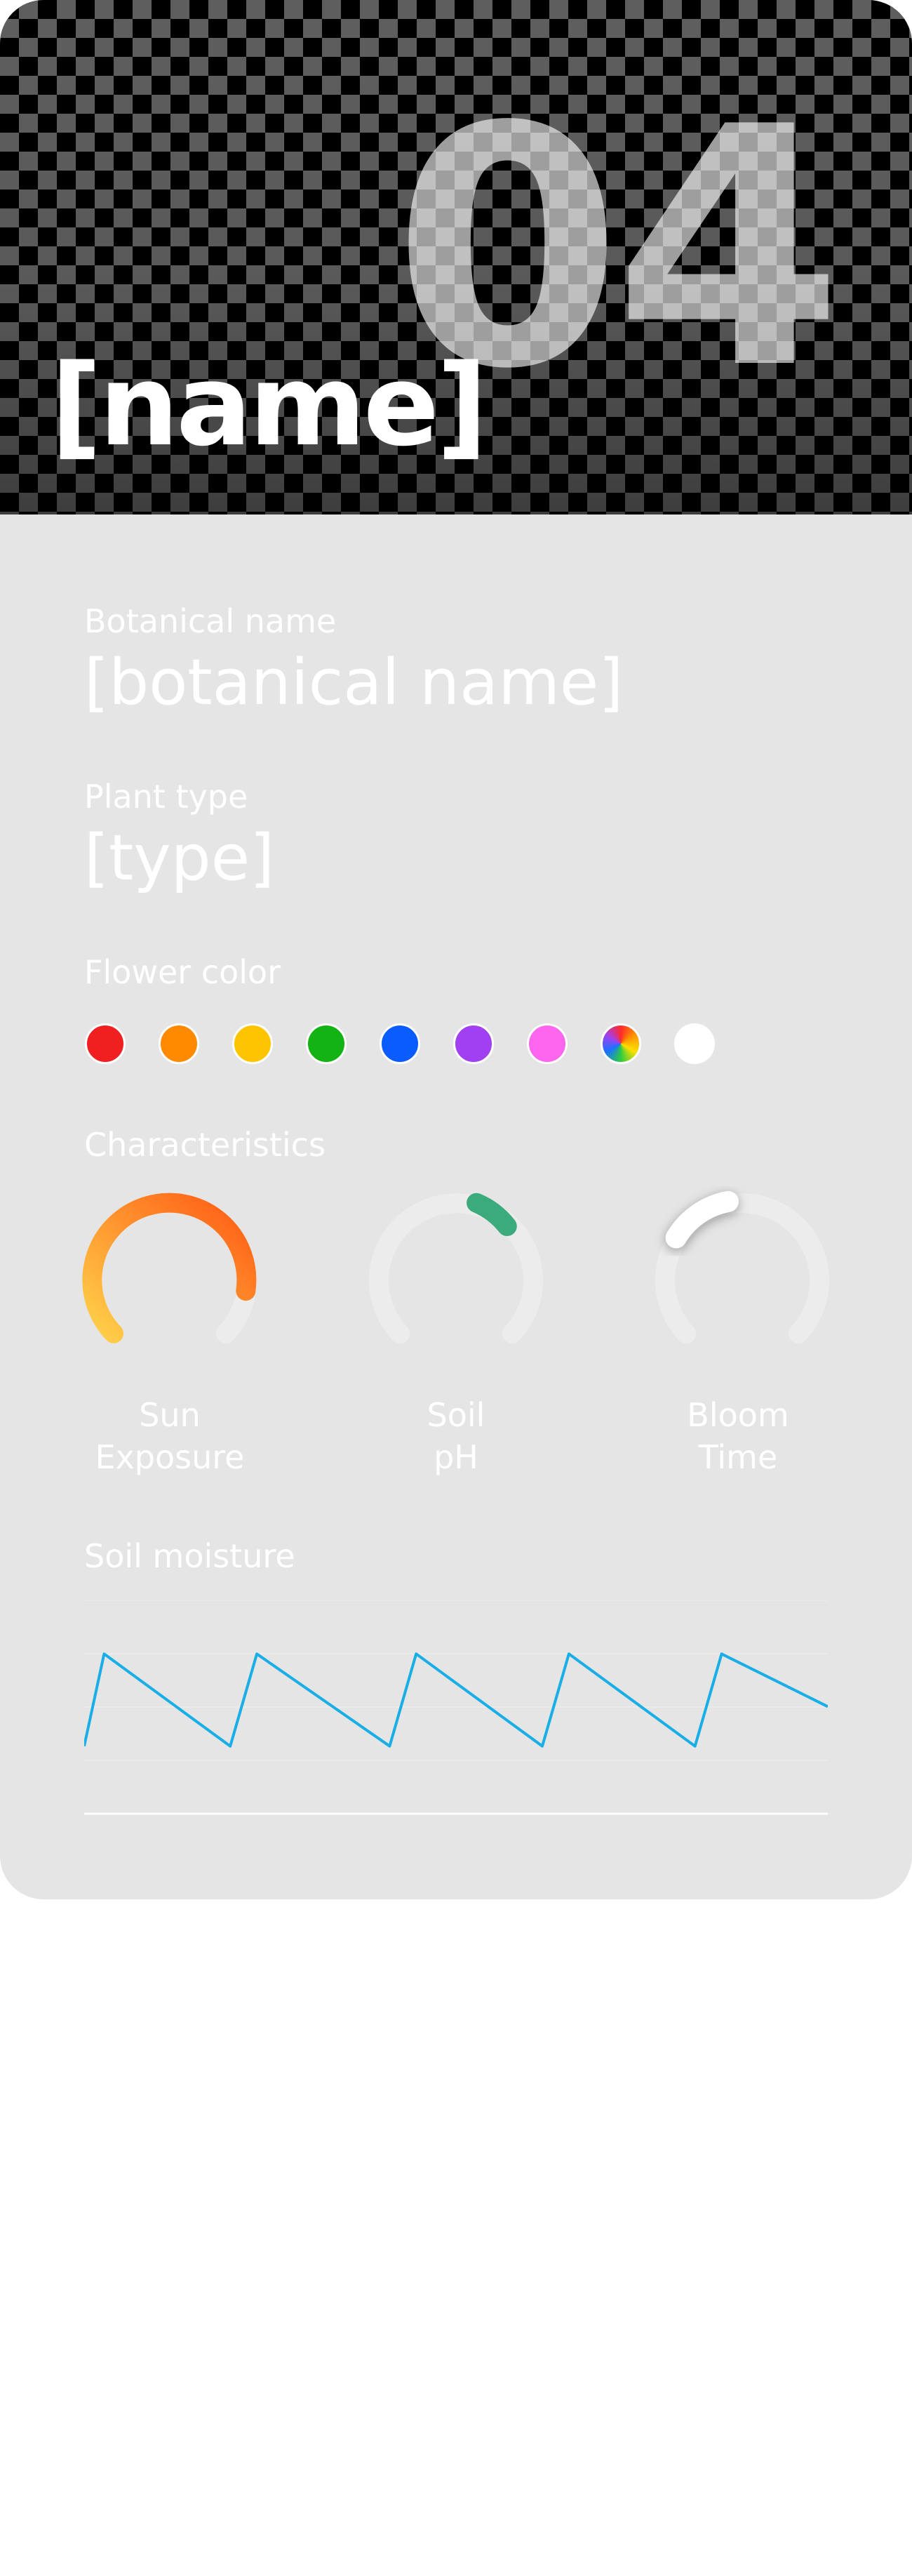 The image size is (912, 2576). I want to click on chart-gridlines, so click(456, 1708).